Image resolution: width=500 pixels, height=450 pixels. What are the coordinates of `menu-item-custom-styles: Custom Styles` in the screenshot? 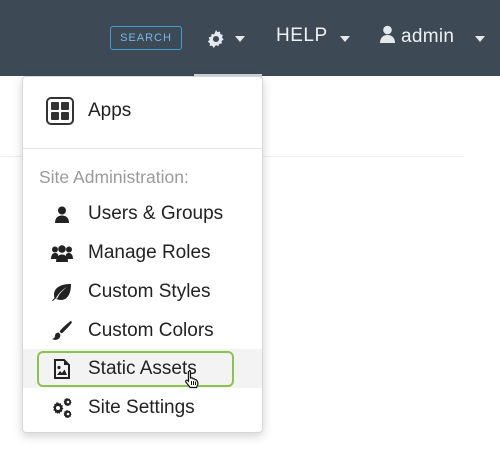 It's located at (142, 291).